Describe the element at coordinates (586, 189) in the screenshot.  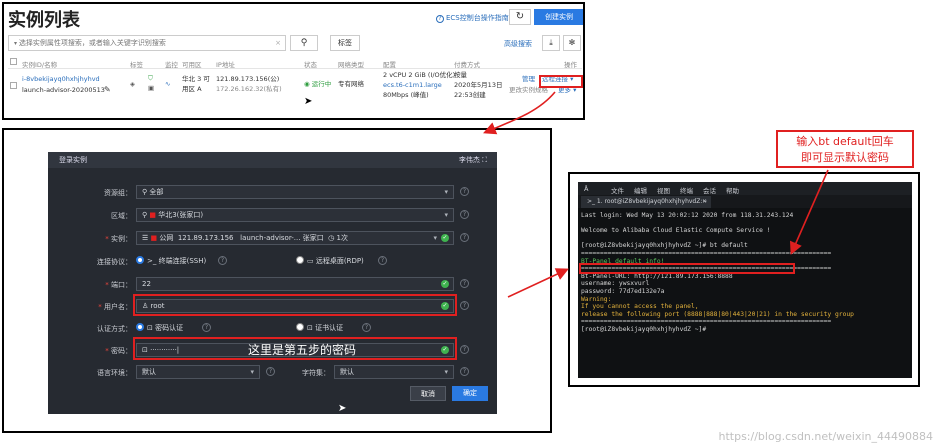
I see `app-icon: Å` at that location.